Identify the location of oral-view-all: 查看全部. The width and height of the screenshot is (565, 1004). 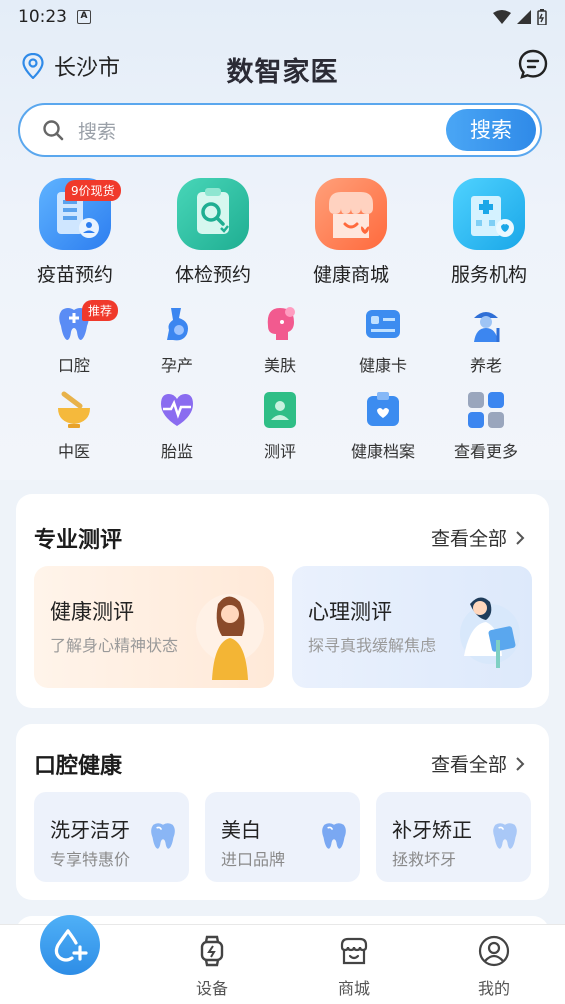
(478, 763).